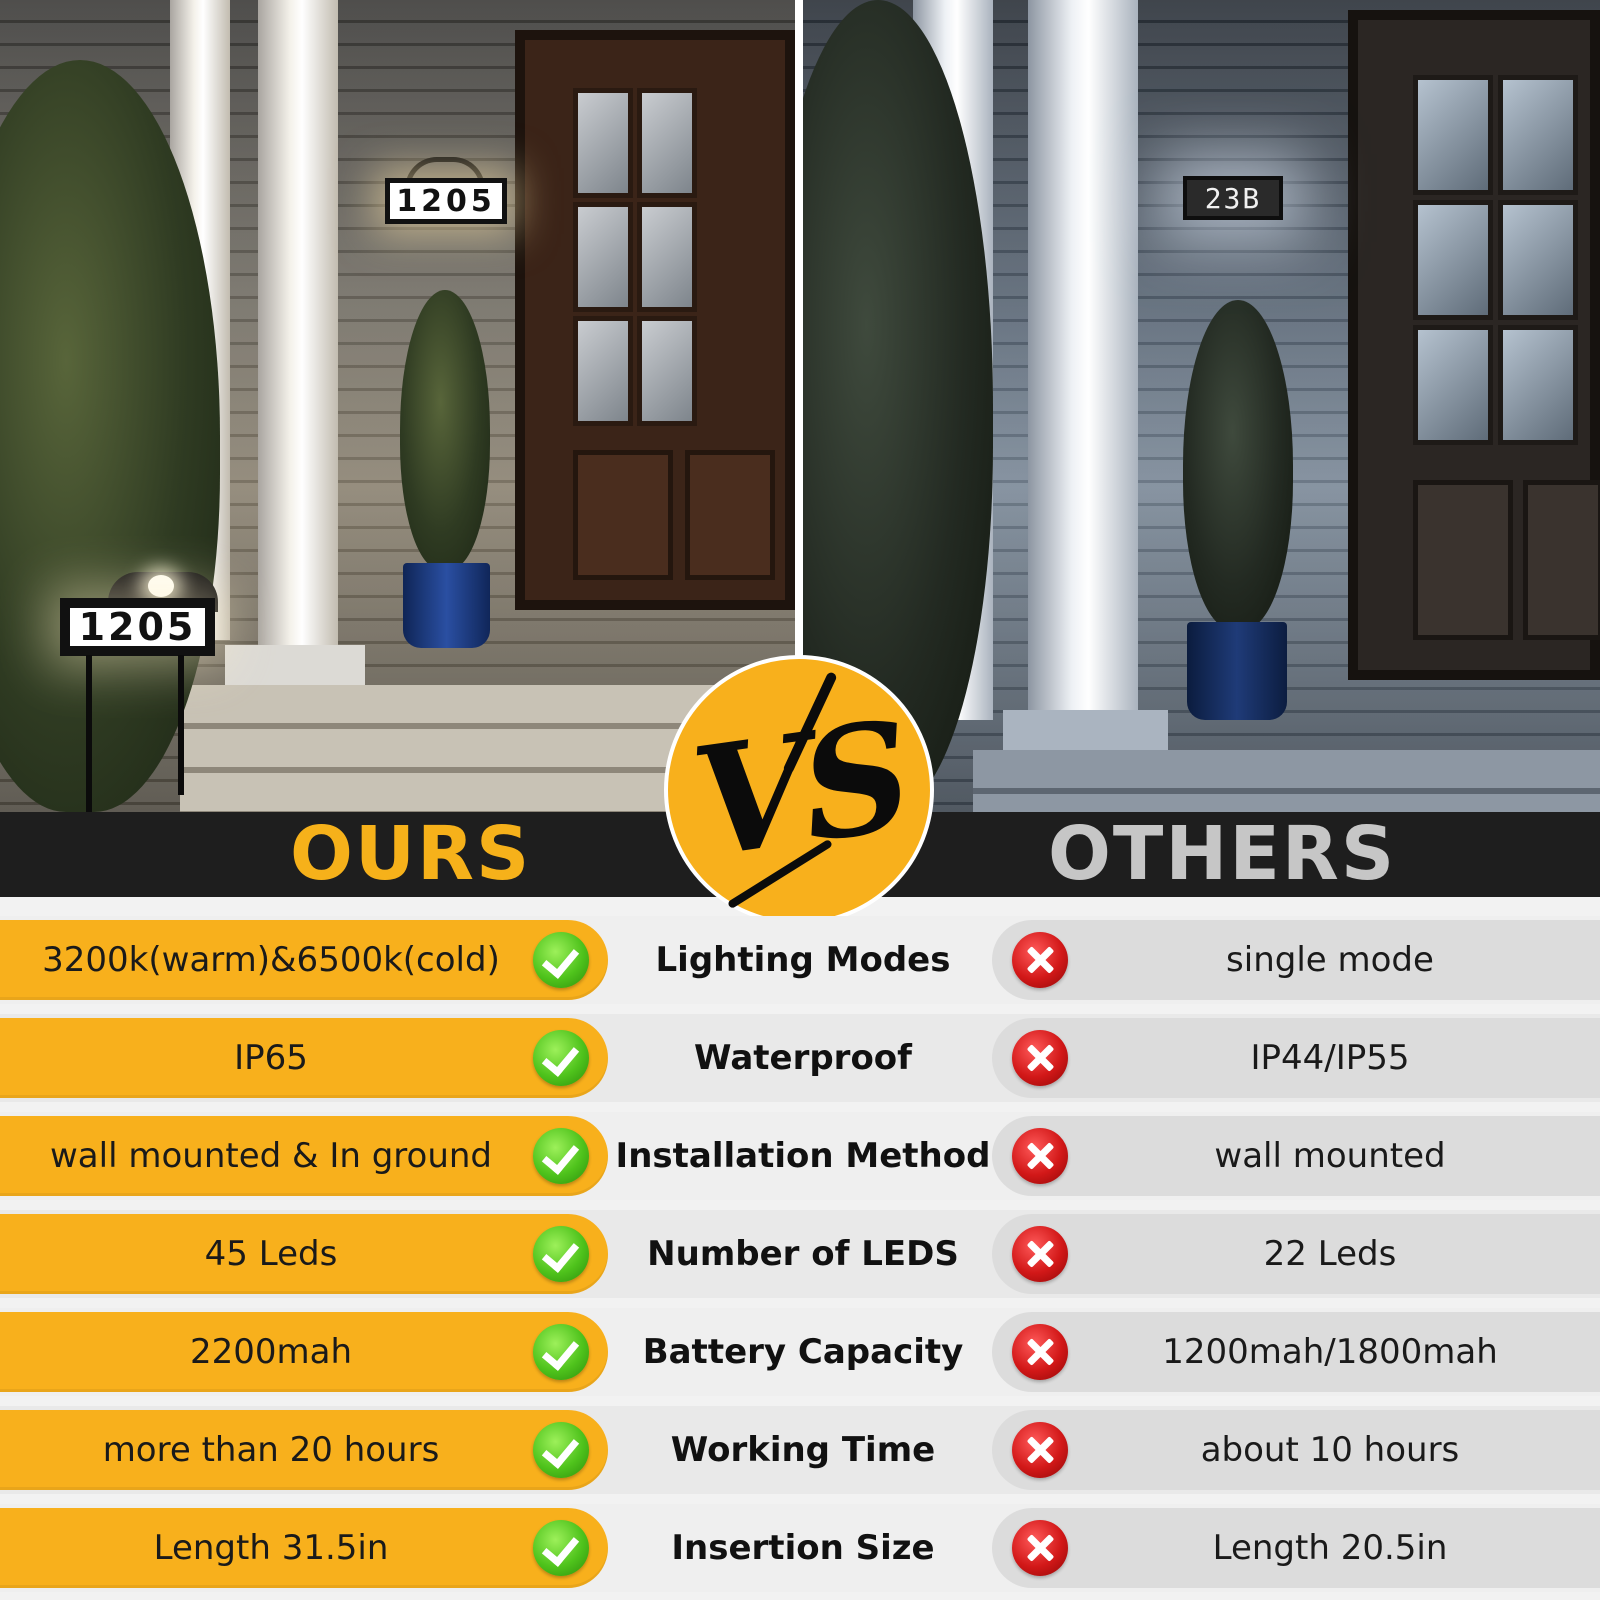 The width and height of the screenshot is (1600, 1600). Describe the element at coordinates (1330, 1254) in the screenshot. I see `others-value: 22 Leds` at that location.